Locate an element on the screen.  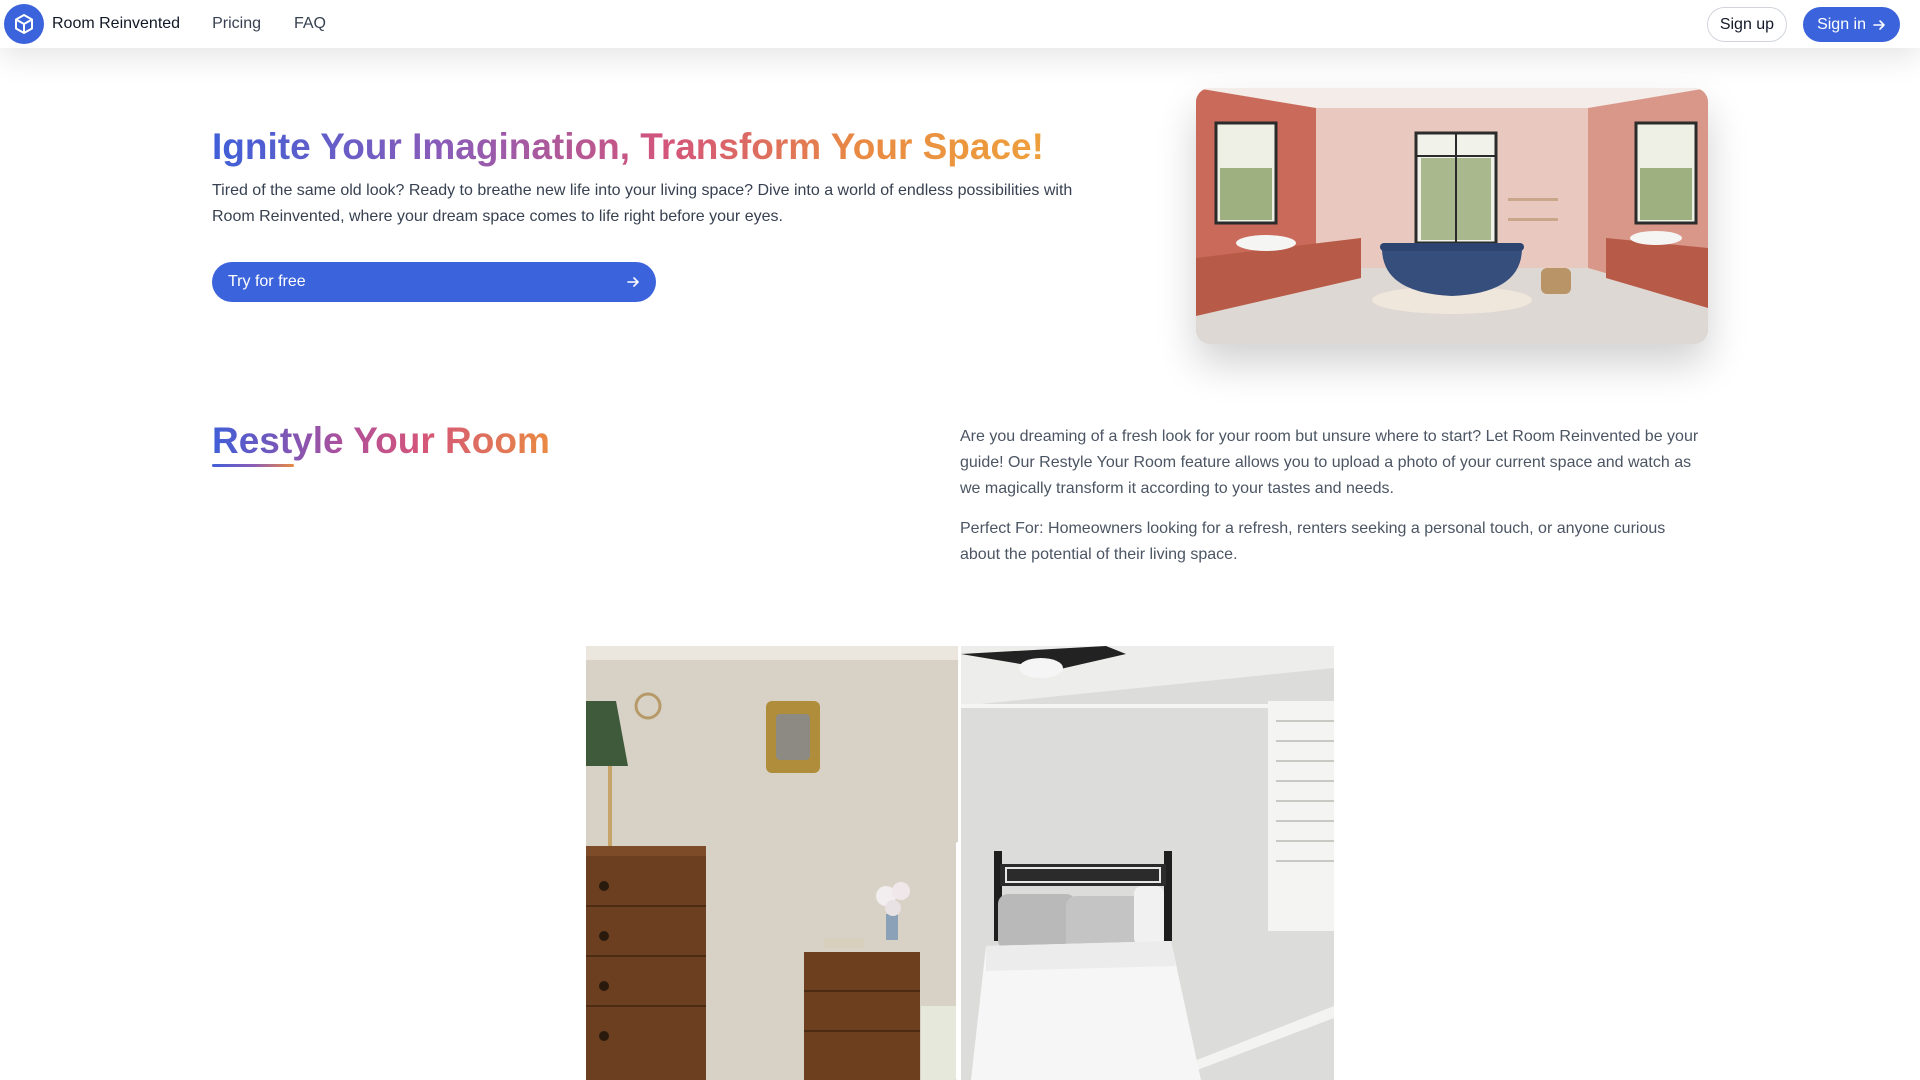
try-for-free-label: Try for free is located at coordinates (267, 281).